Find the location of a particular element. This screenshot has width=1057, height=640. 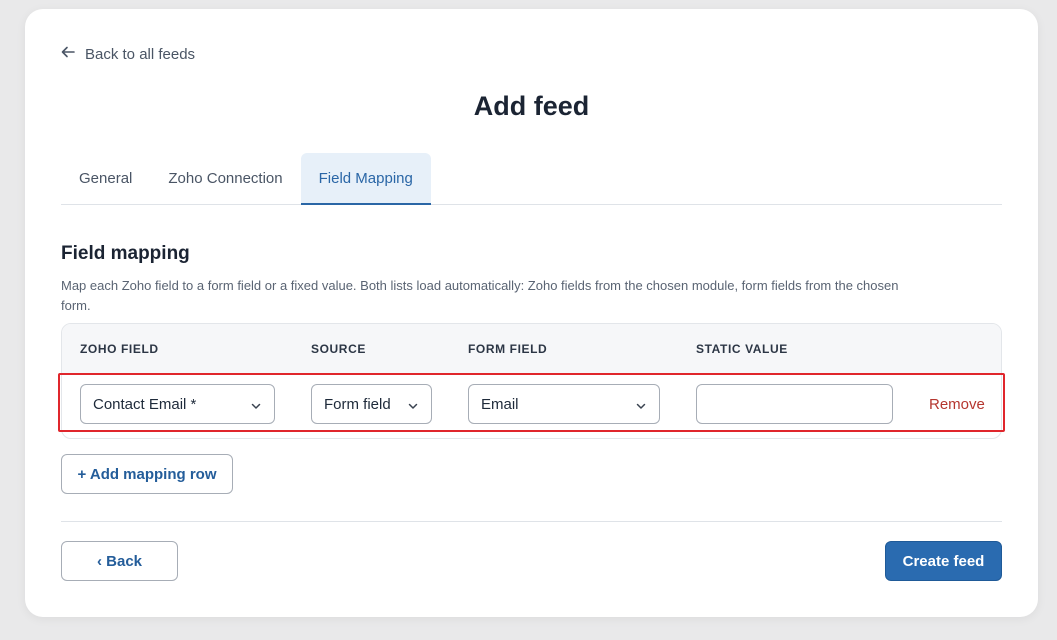

section-title: Field mapping is located at coordinates (125, 253).